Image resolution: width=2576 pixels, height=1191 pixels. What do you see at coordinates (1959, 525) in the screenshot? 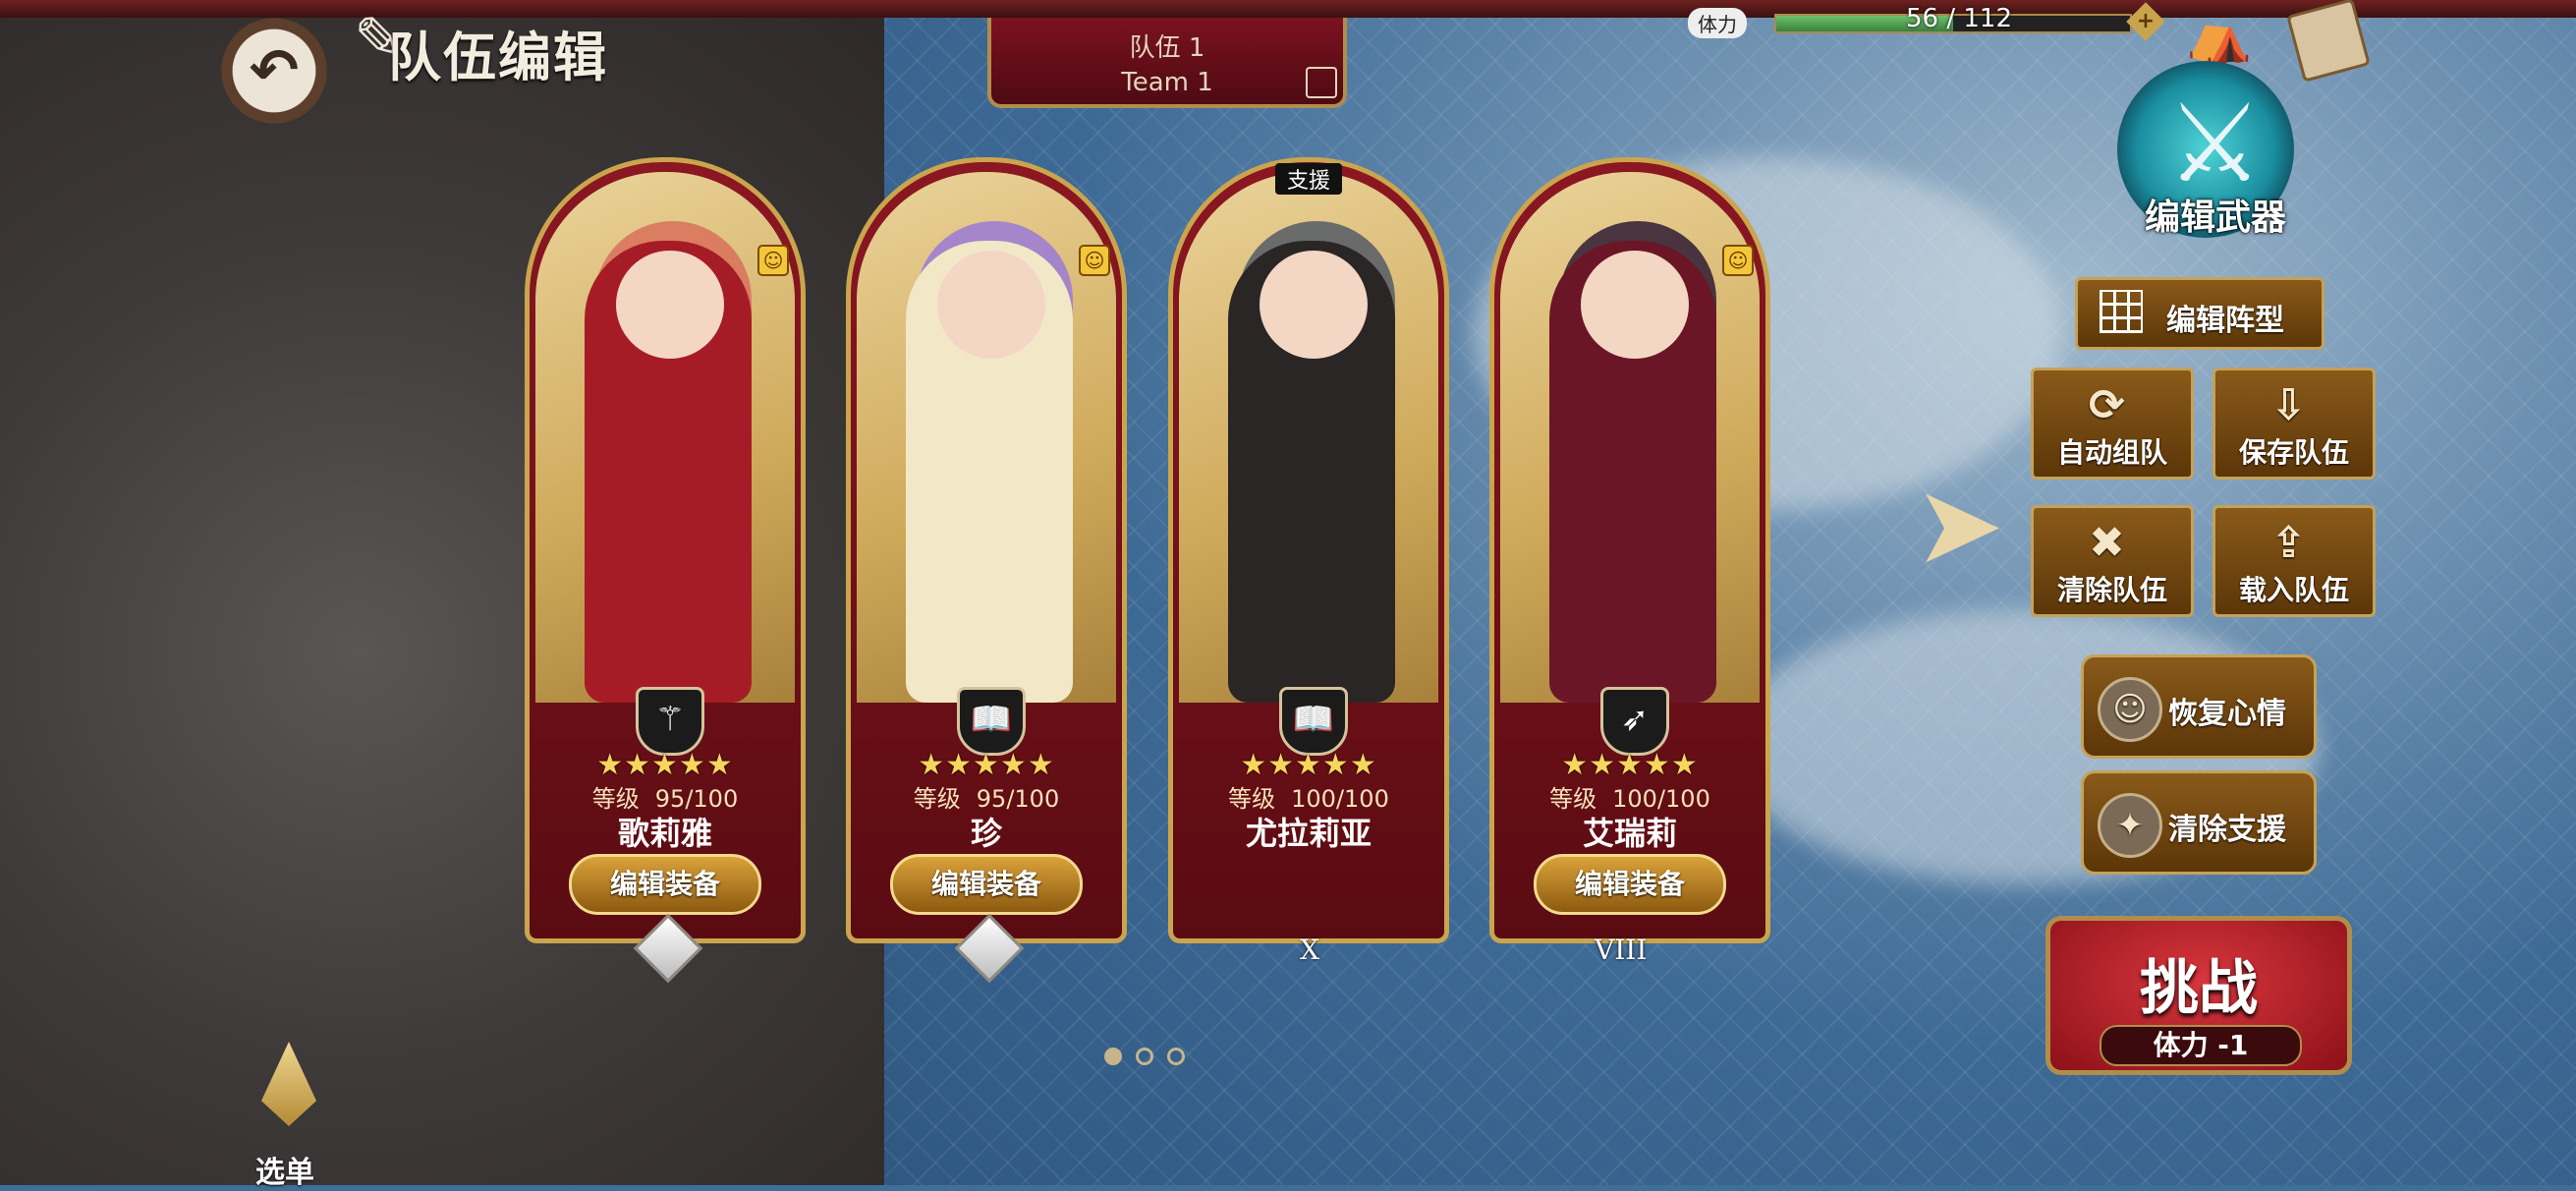
I see `arrow-ornament-icon: ➤` at bounding box center [1959, 525].